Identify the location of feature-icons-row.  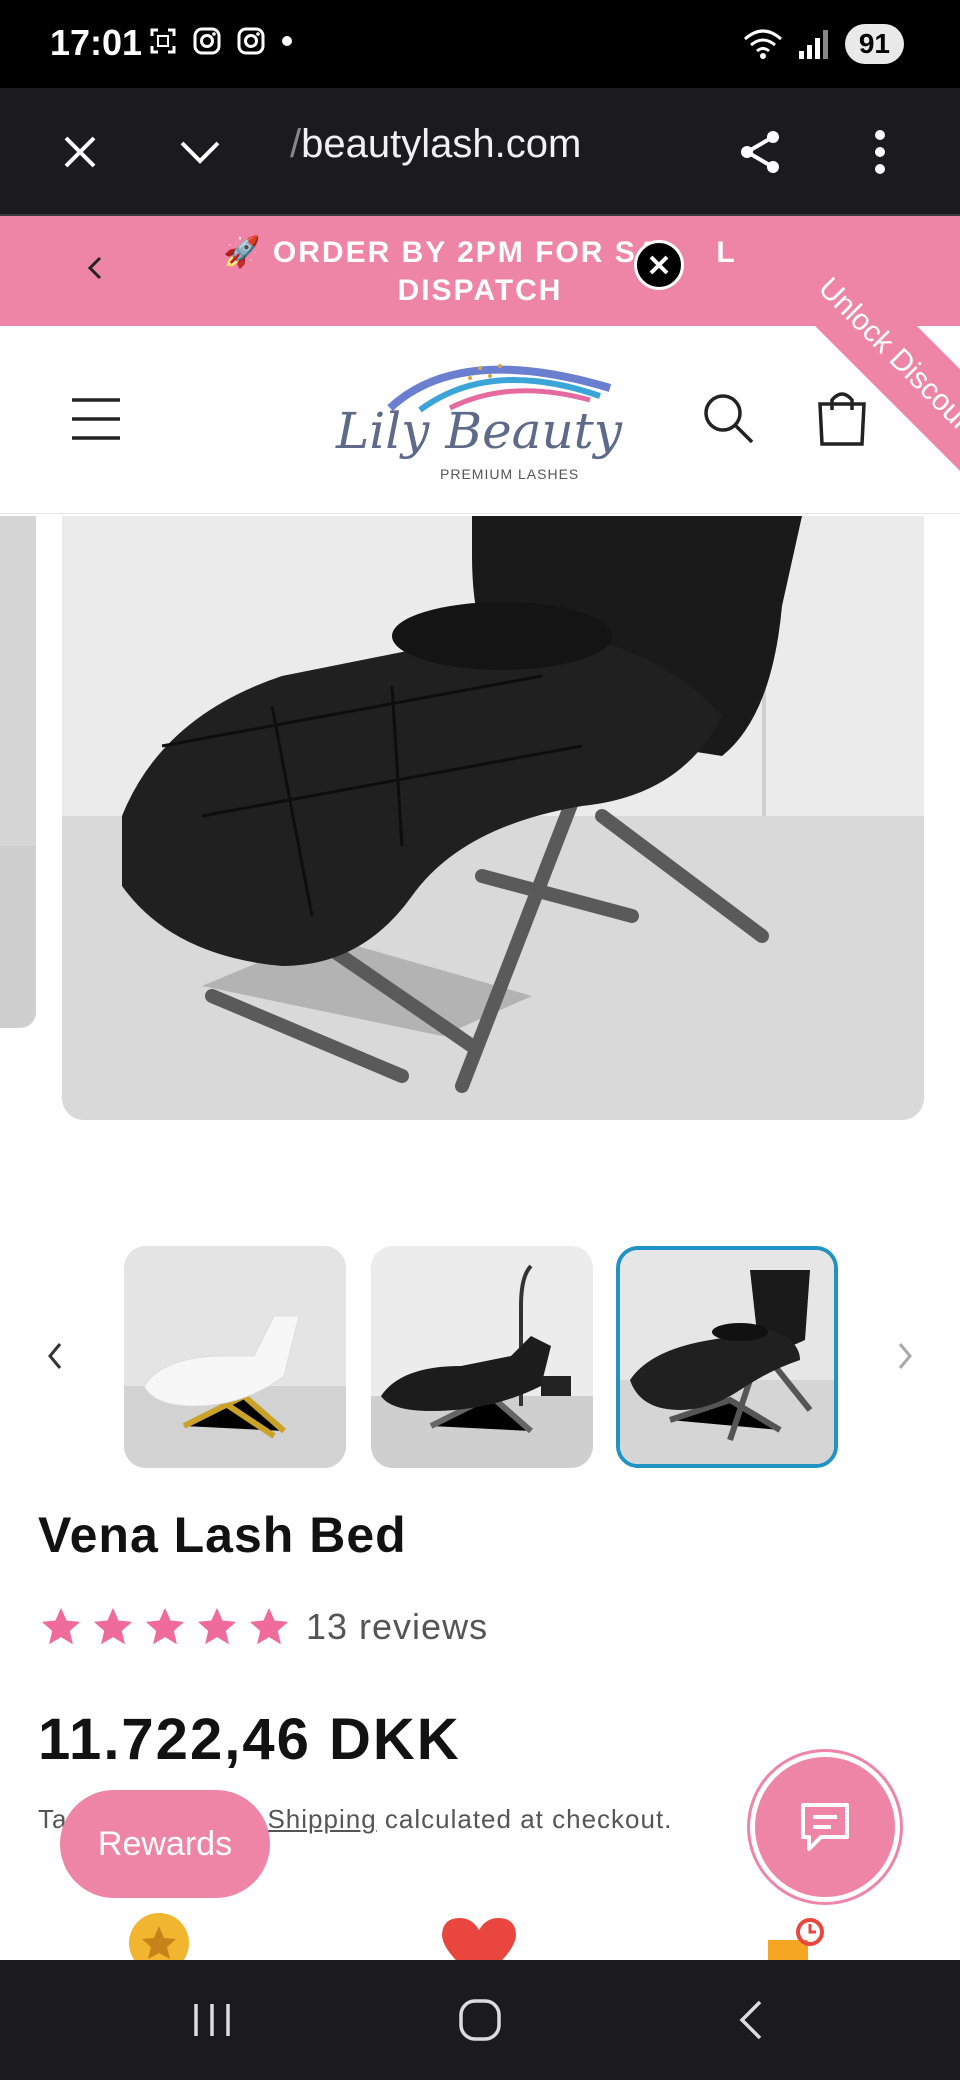
(480, 1930).